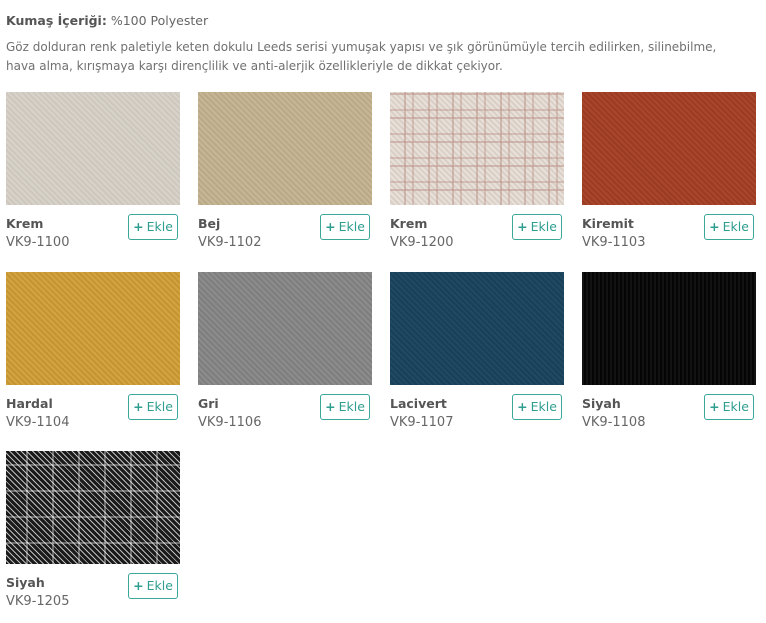  I want to click on fabric-code: VK9-1107, so click(422, 422).